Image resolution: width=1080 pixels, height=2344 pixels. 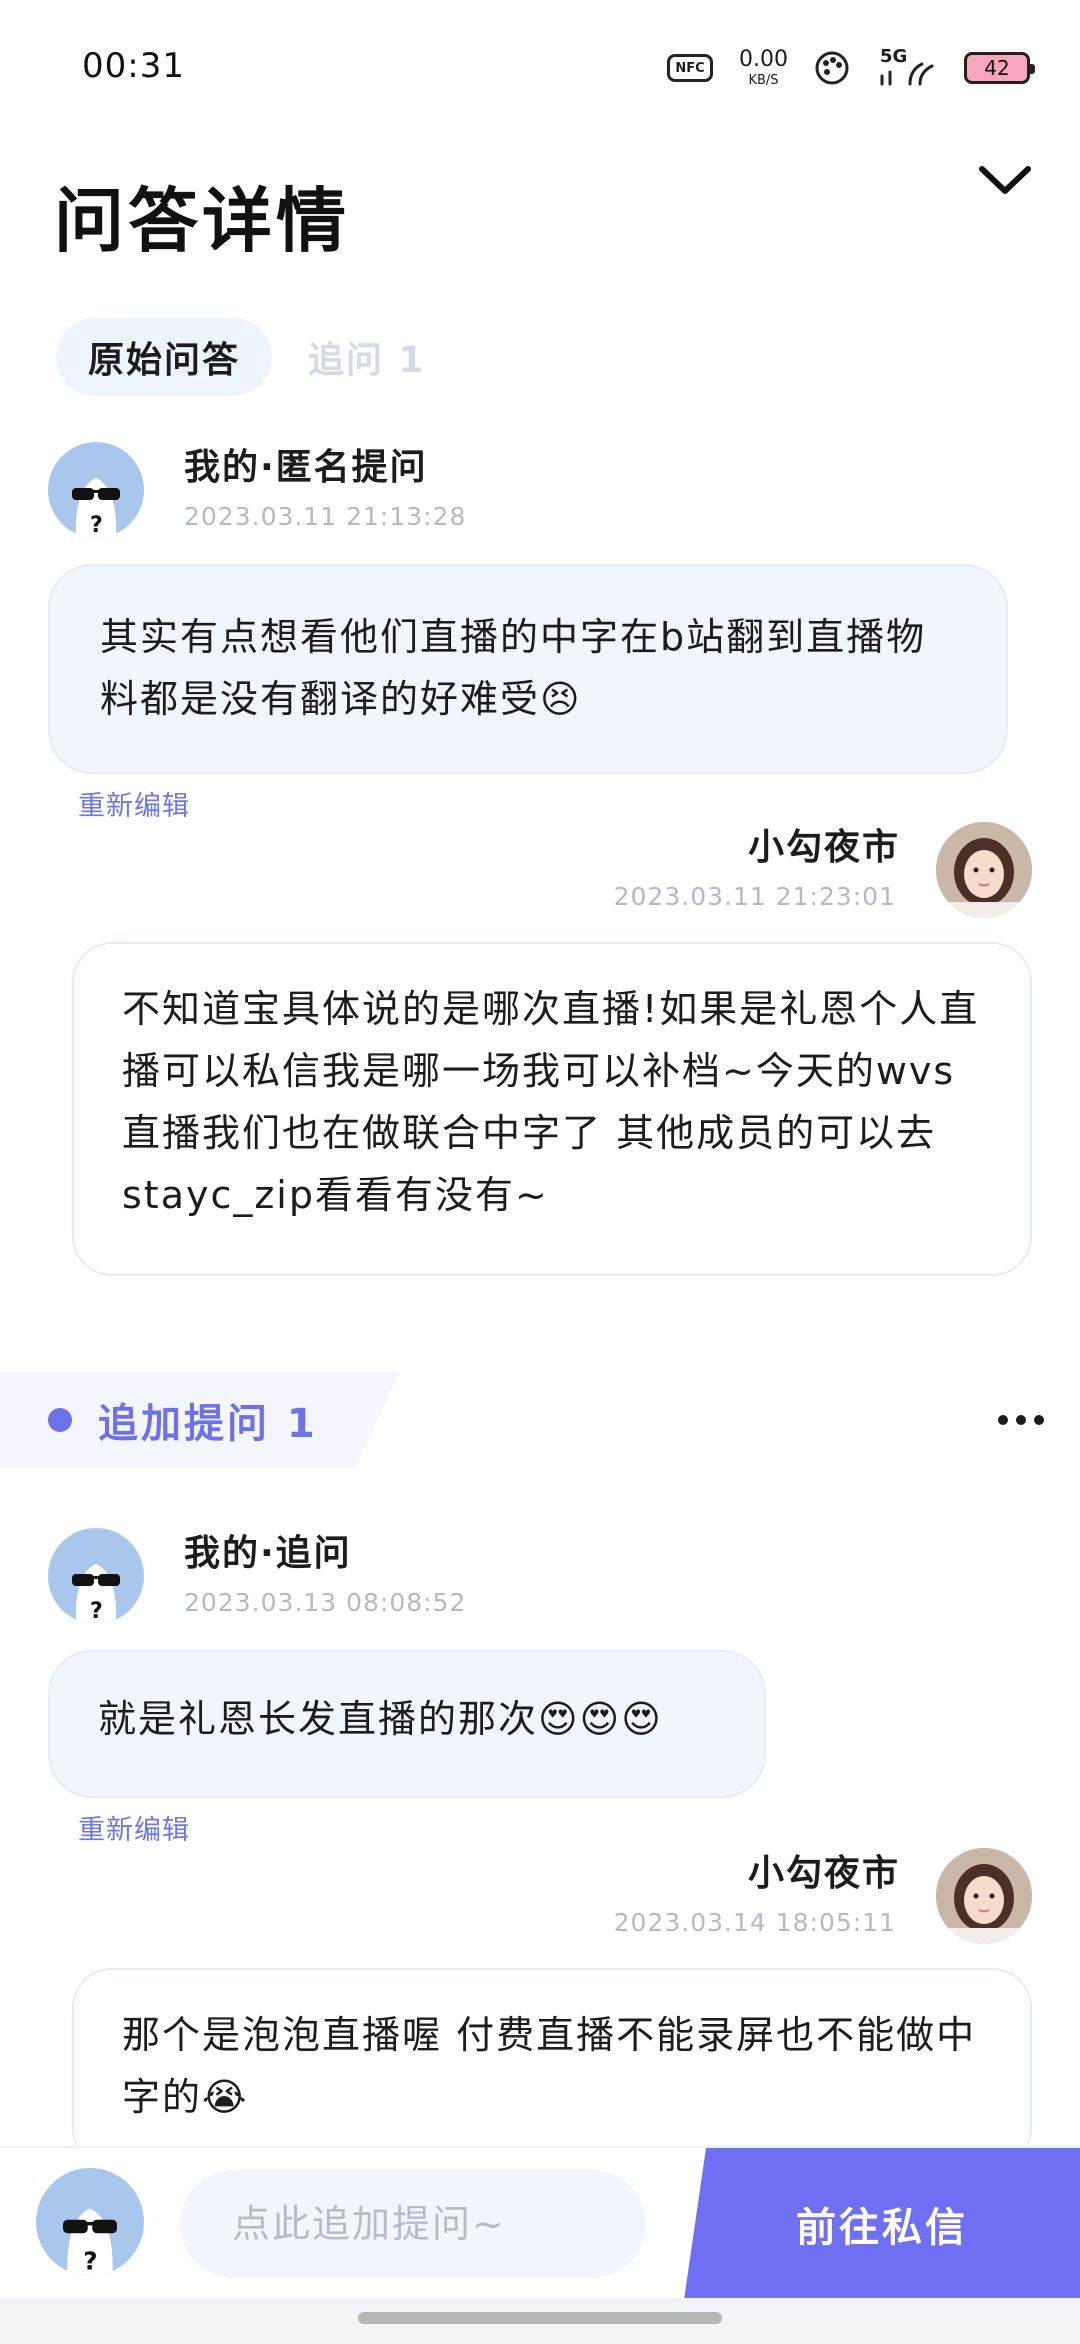 What do you see at coordinates (528, 669) in the screenshot?
I see `question-bubble: 其实有点想看他们直播的中字在b站翻到直播物料都是没有翻译的好难受😣` at bounding box center [528, 669].